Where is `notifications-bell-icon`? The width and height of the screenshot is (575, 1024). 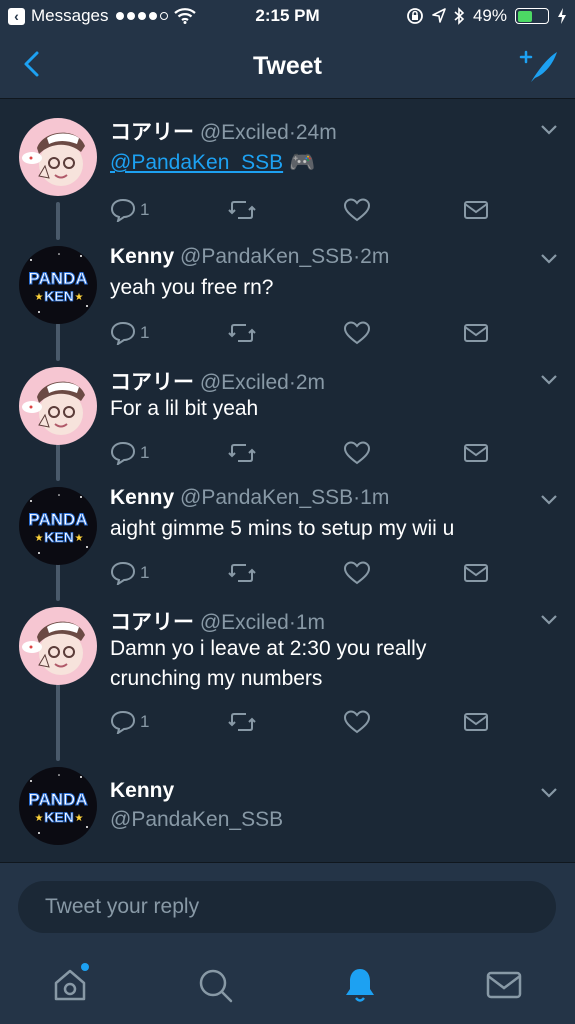
notifications-bell-icon is located at coordinates (360, 985).